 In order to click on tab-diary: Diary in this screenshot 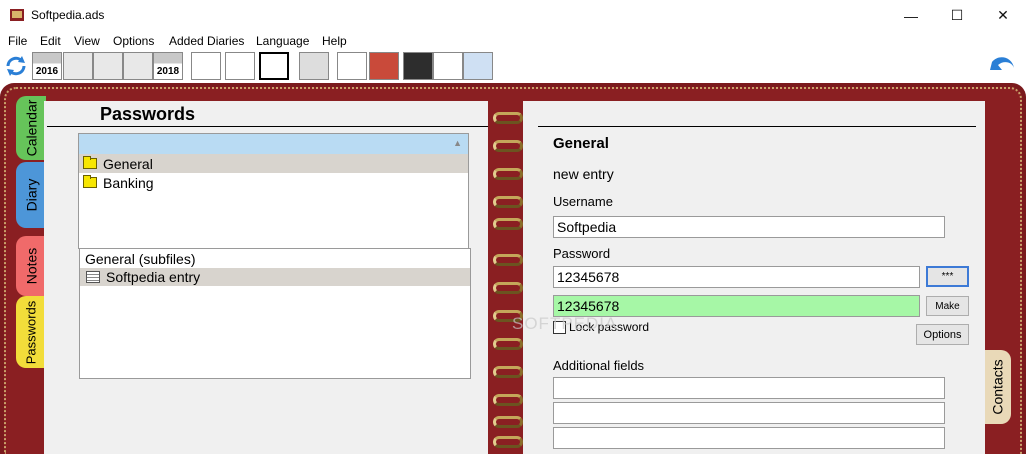, I will do `click(31, 195)`.